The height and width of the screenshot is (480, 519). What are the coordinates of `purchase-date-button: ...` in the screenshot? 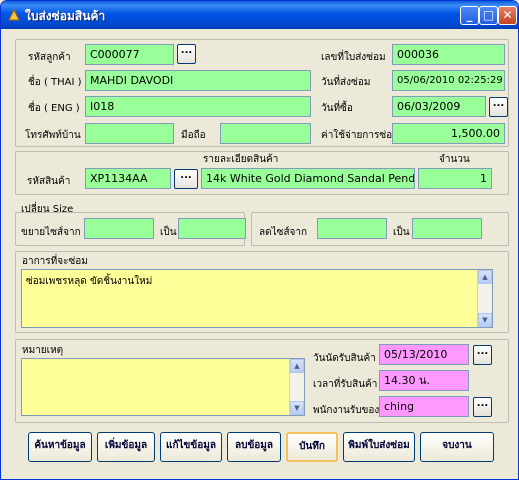 It's located at (498, 107).